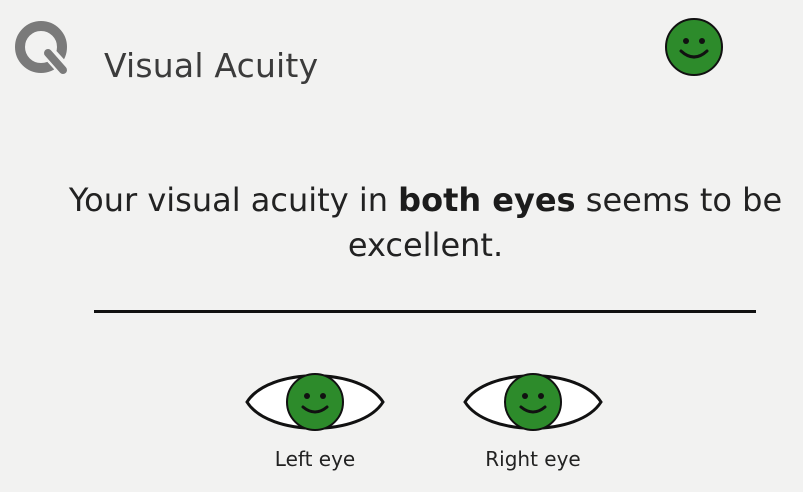 The height and width of the screenshot is (492, 803). I want to click on left-eye-icon, so click(315, 402).